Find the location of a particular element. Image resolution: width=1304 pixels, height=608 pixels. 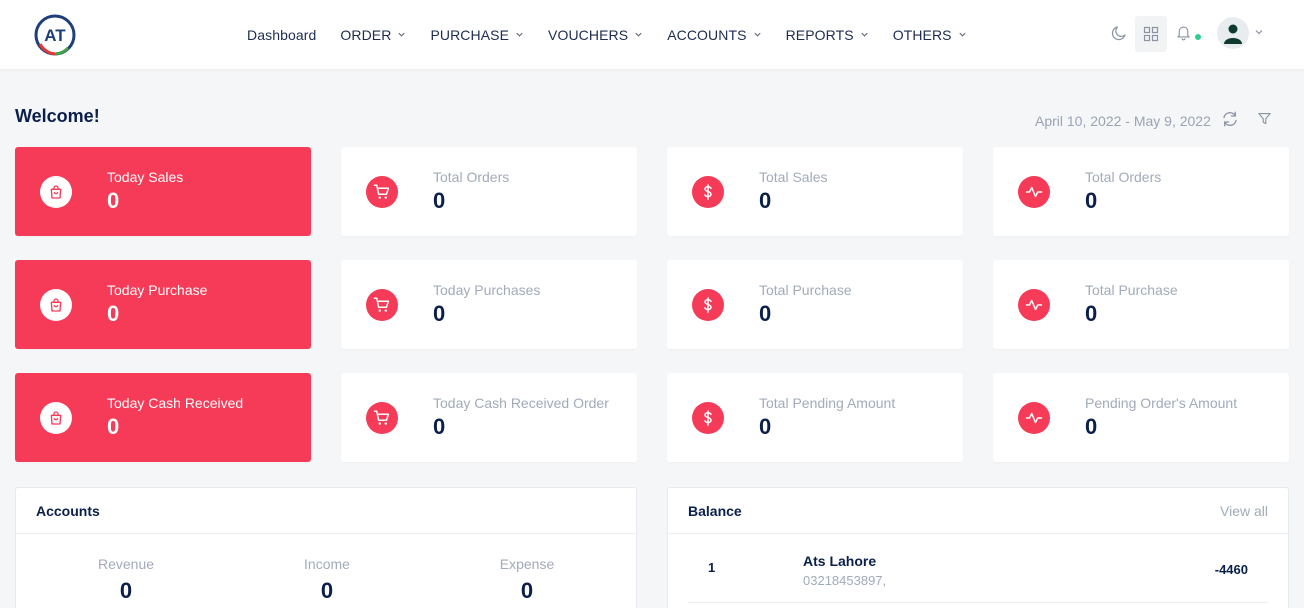

company-logo: AT is located at coordinates (55, 35).